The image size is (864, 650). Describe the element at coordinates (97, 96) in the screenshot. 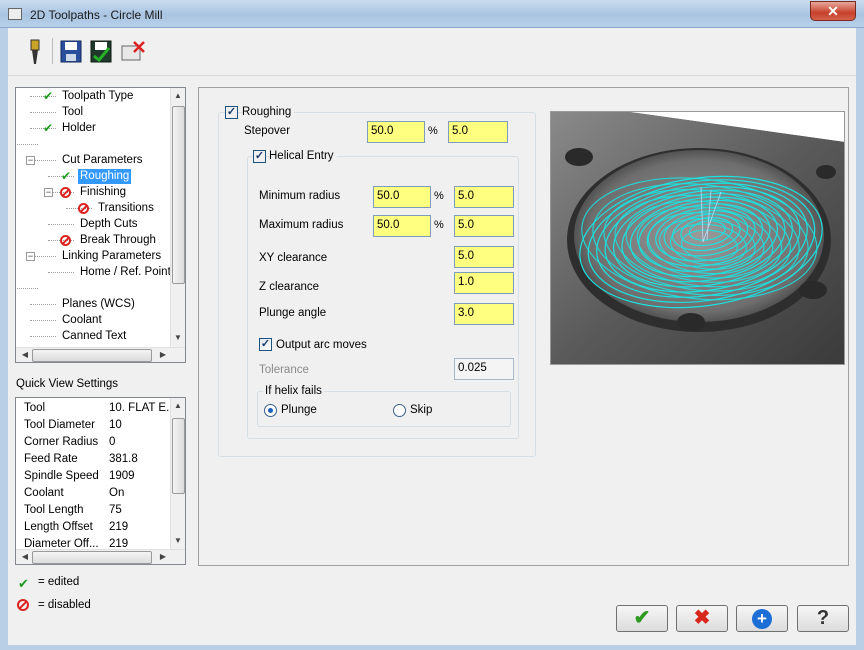

I see `tree-item-label: Toolpath Type` at that location.